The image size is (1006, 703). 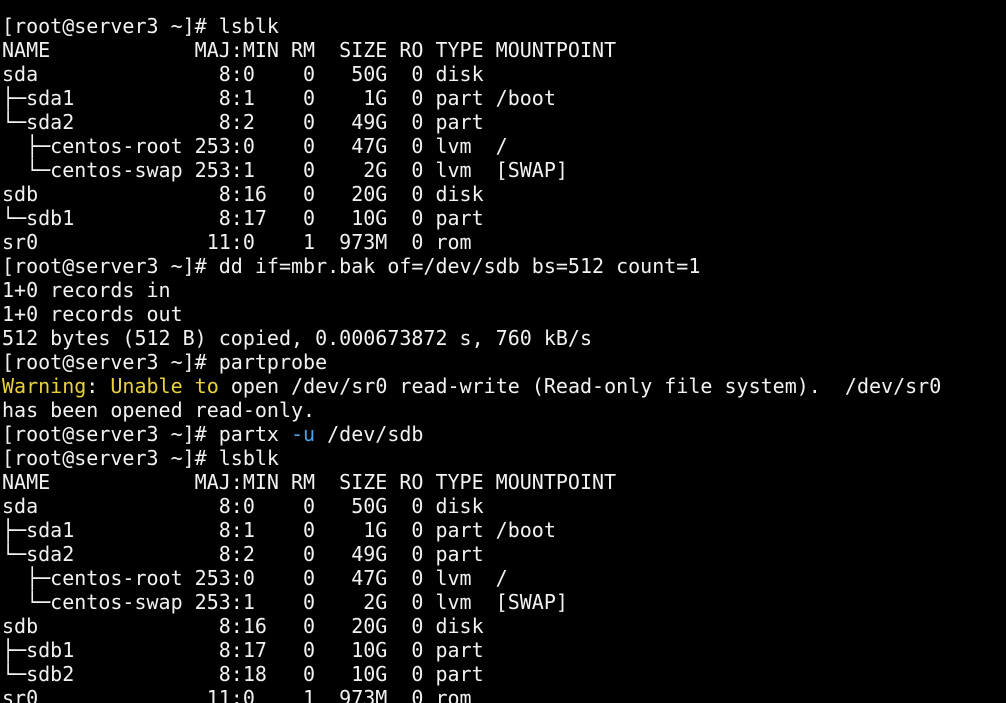 I want to click on terminal-line: 1+0 records out, so click(x=471, y=314).